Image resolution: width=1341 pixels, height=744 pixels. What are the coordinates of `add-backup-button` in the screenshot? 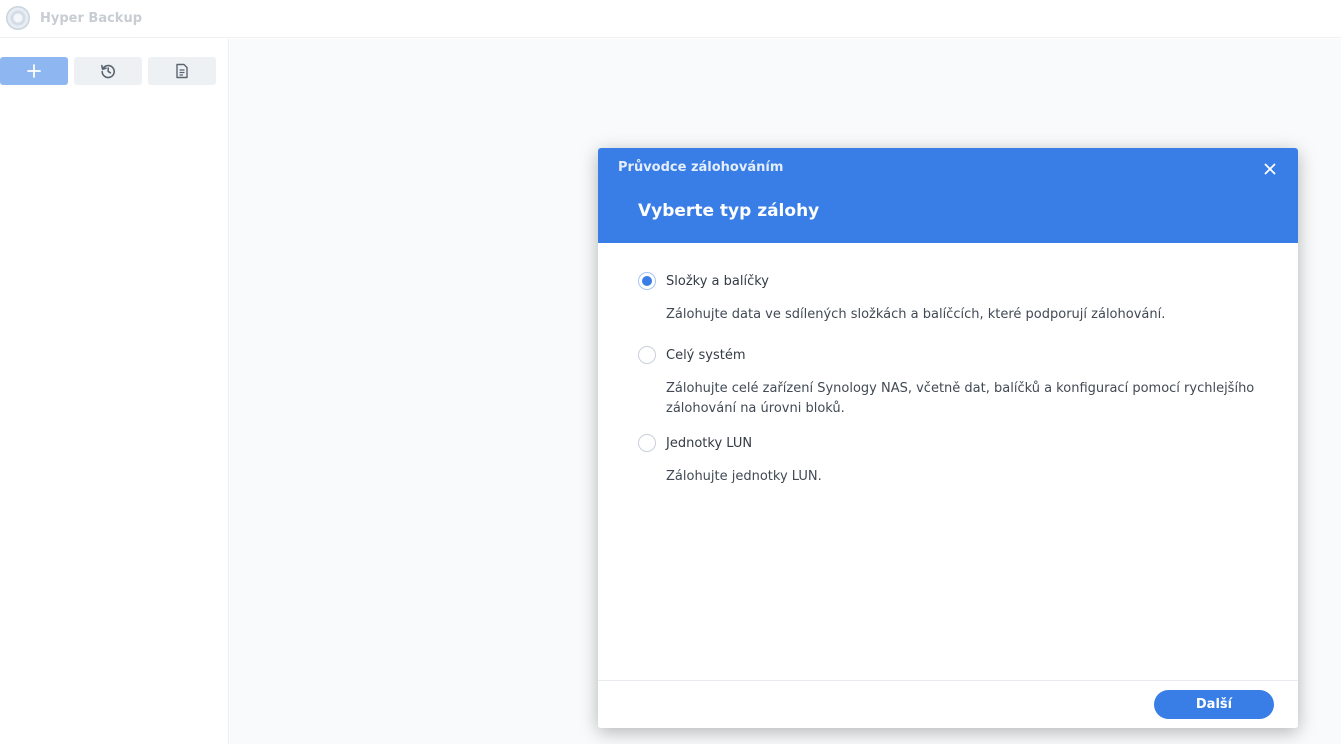 It's located at (34, 71).